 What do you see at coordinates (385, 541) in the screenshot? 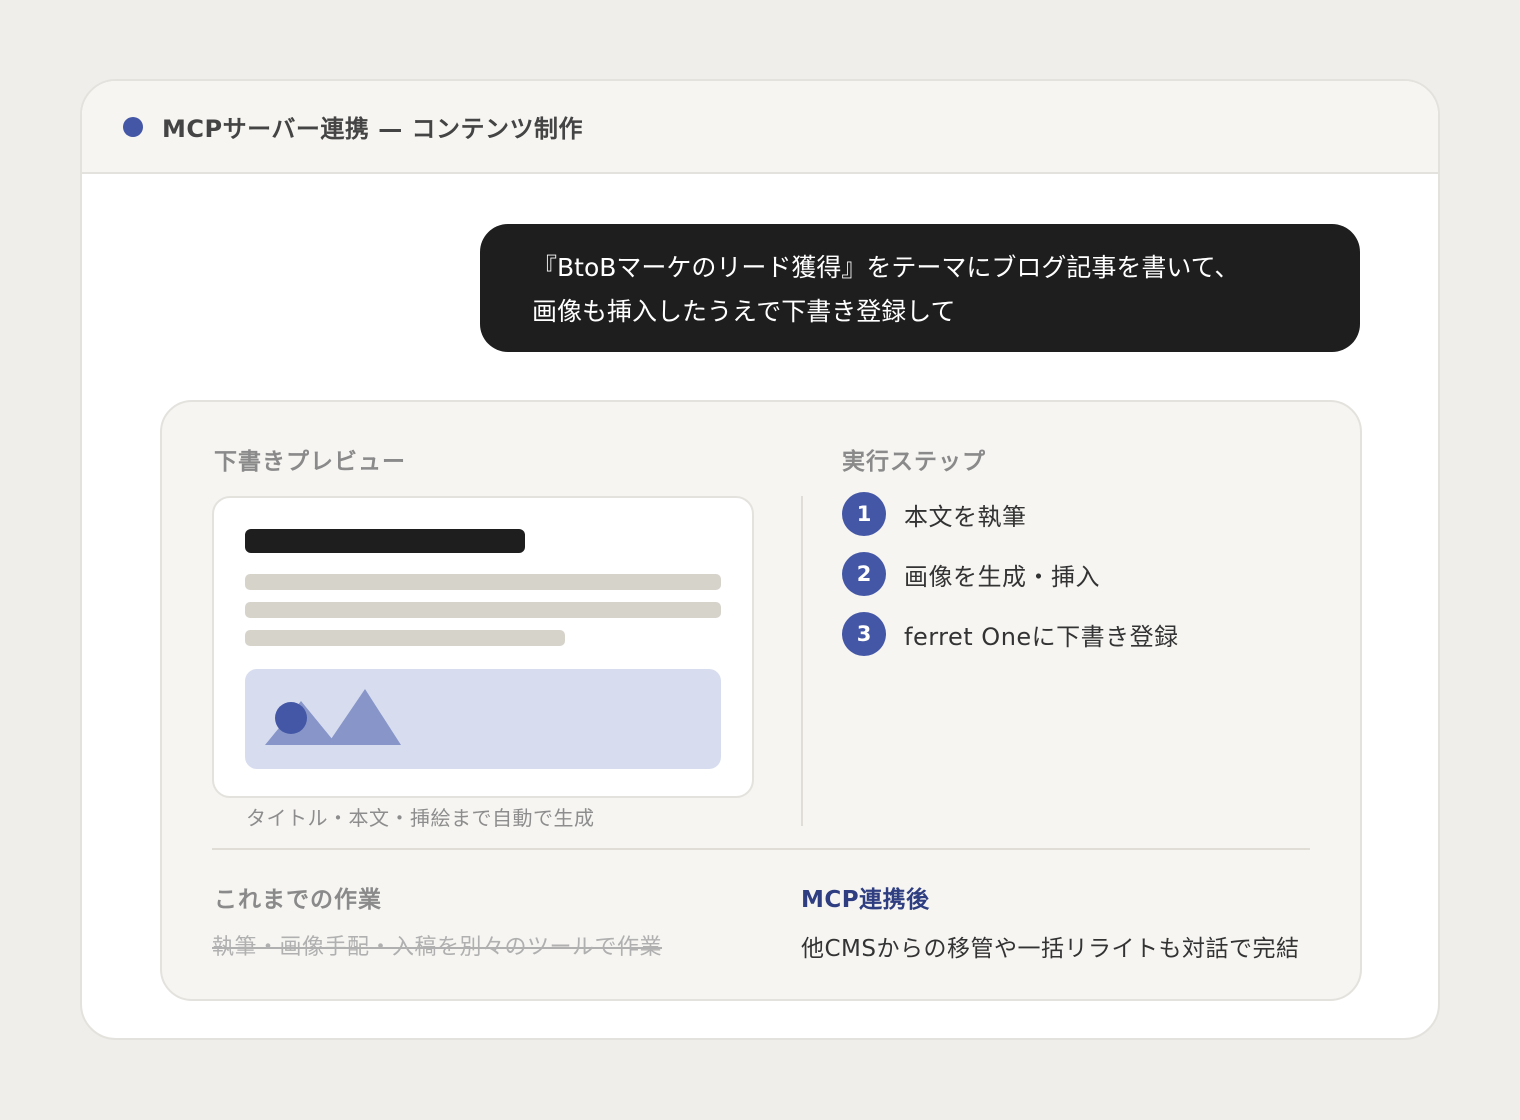
I see `preview-title-placeholder` at bounding box center [385, 541].